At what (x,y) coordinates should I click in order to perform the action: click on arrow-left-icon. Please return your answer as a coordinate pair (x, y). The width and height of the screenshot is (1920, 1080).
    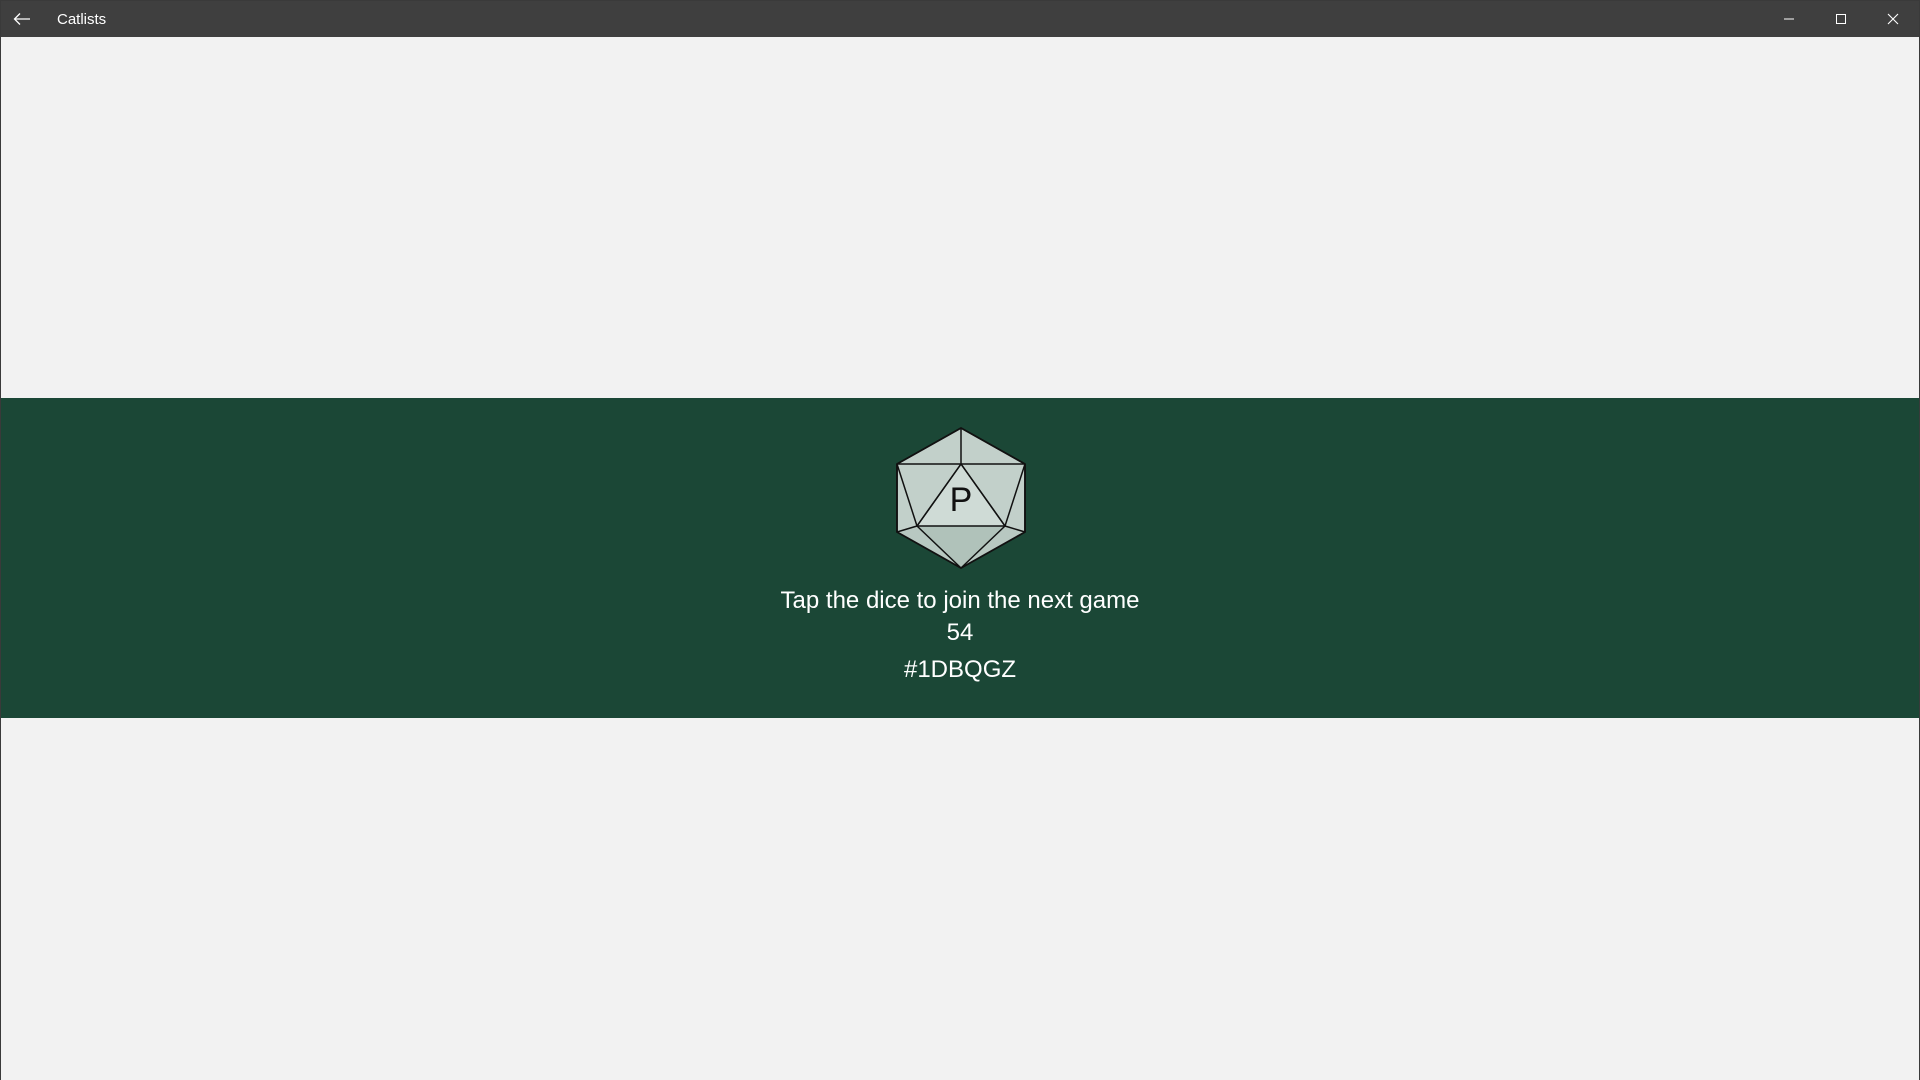
    Looking at the image, I should click on (21, 19).